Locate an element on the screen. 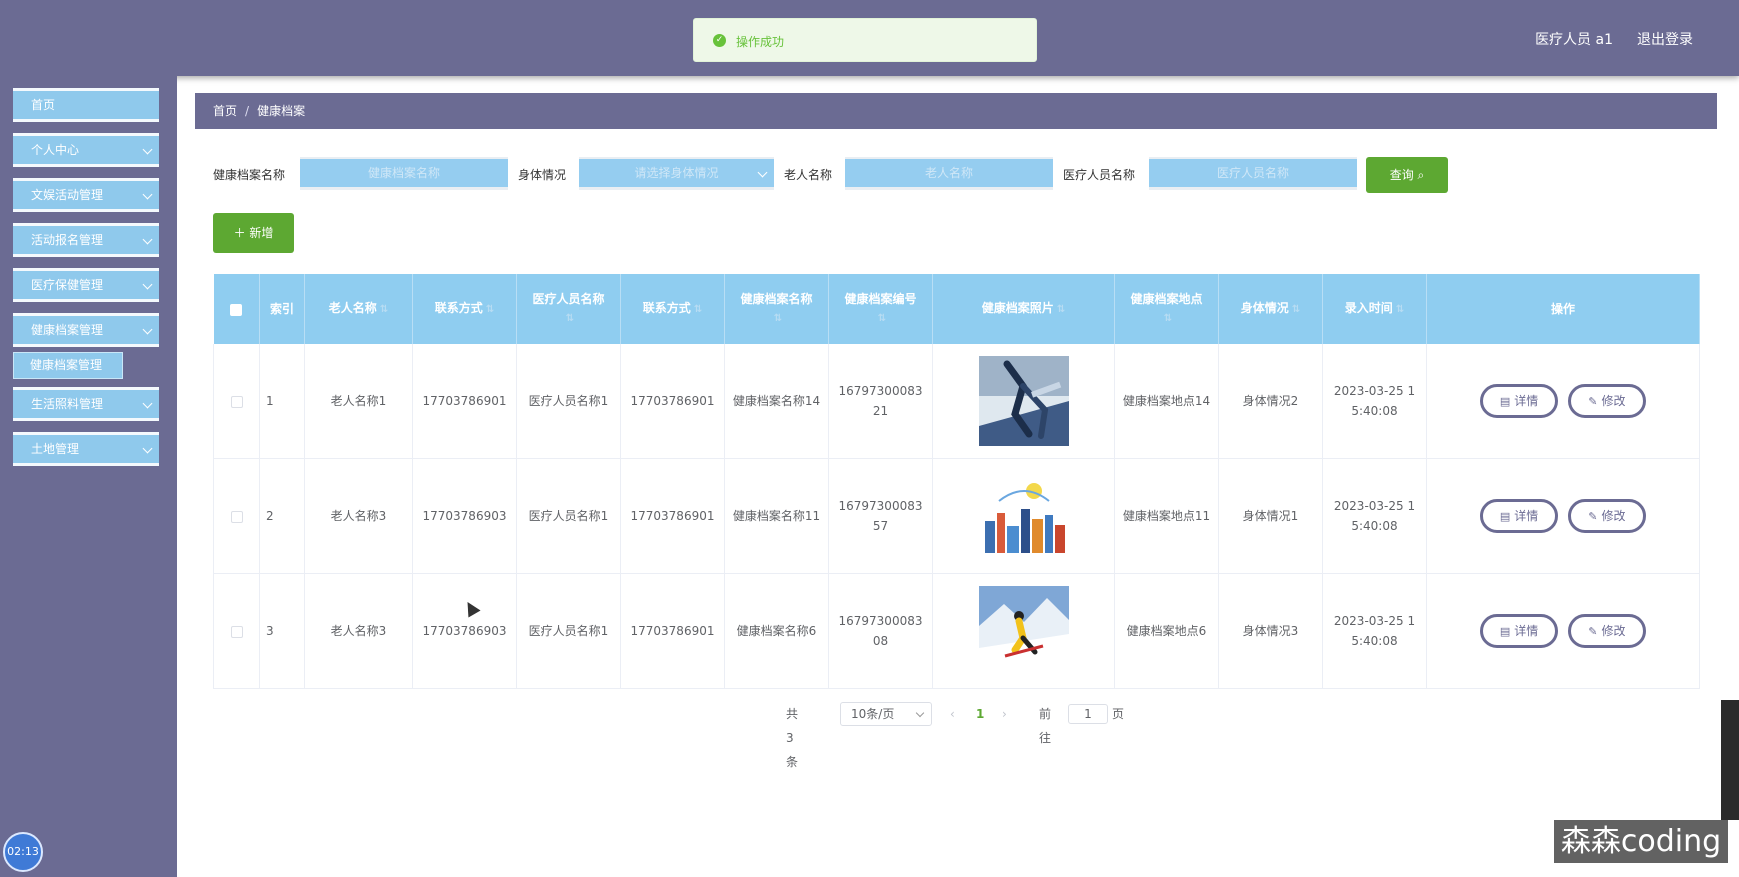 The image size is (1739, 877). goto-page-input: 1 is located at coordinates (1088, 714).